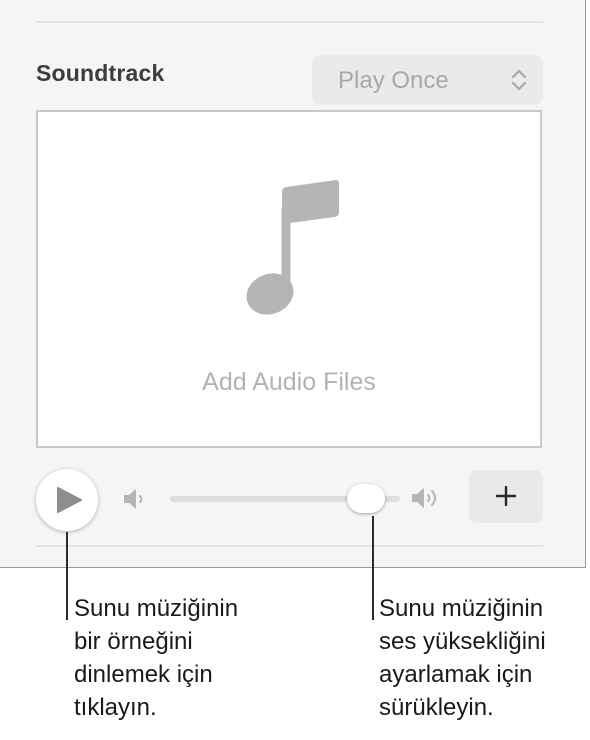  What do you see at coordinates (143, 674) in the screenshot?
I see `play-callout-line-3: dinlemek için` at bounding box center [143, 674].